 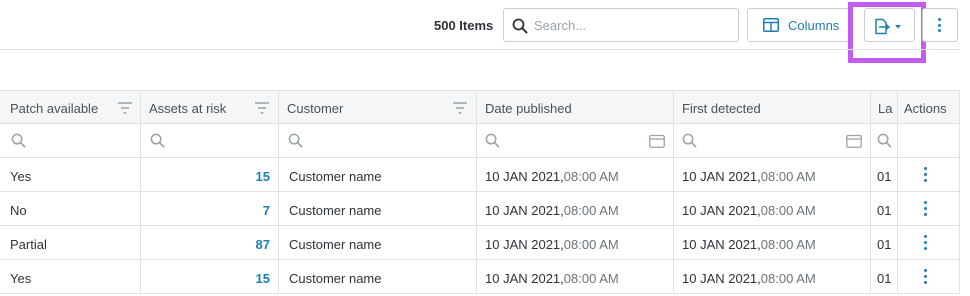 I want to click on filter-cell-first-detected, so click(x=772, y=141).